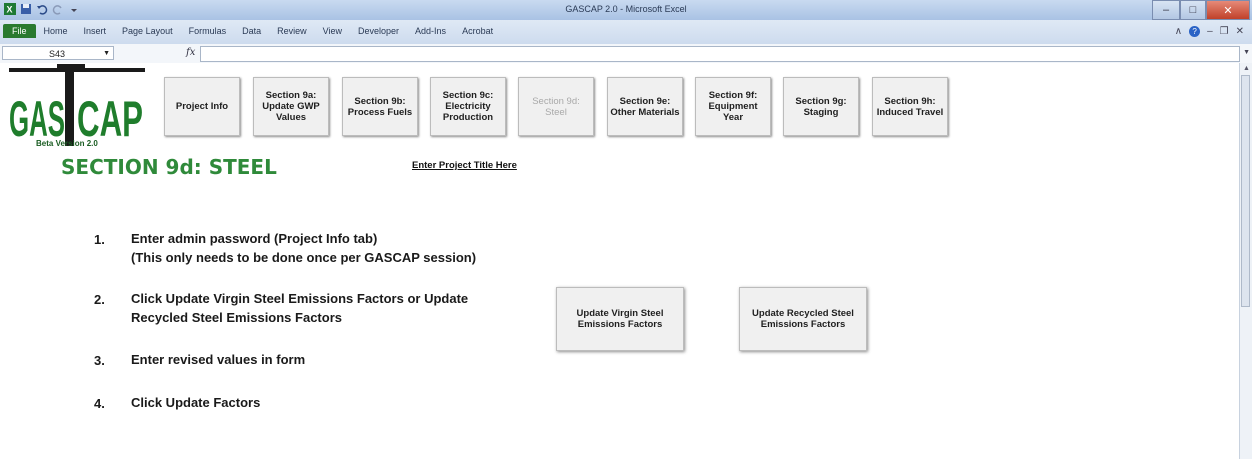 The height and width of the screenshot is (459, 1252). What do you see at coordinates (95, 31) in the screenshot?
I see `tab-insert: Insert` at bounding box center [95, 31].